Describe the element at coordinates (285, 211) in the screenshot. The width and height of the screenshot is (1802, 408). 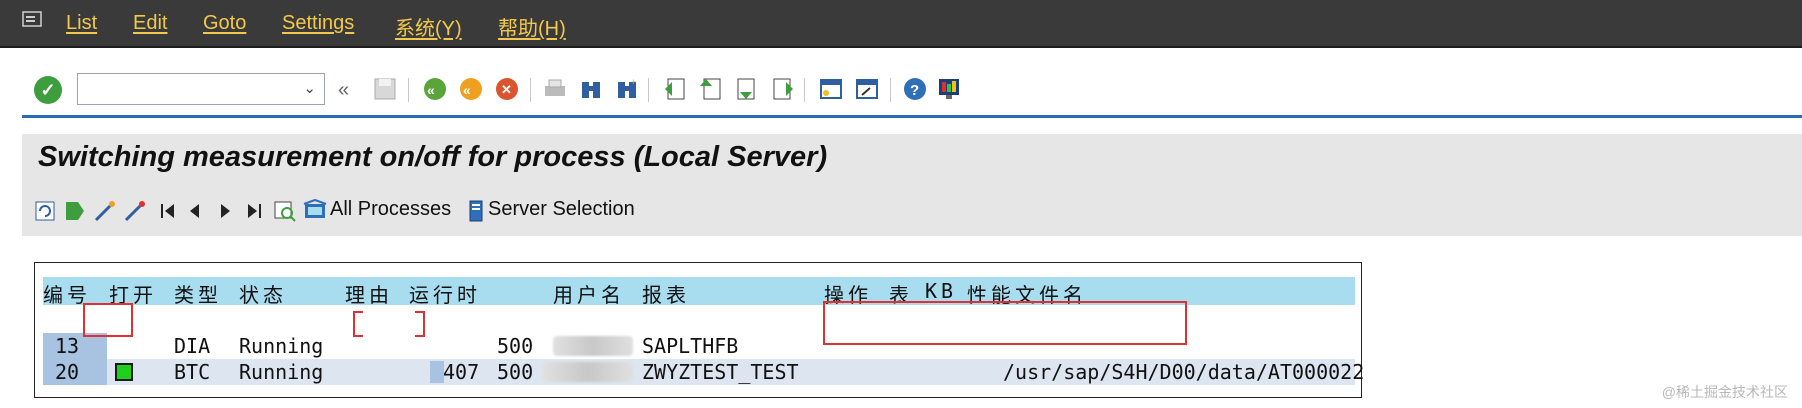
I see `details-icon` at that location.